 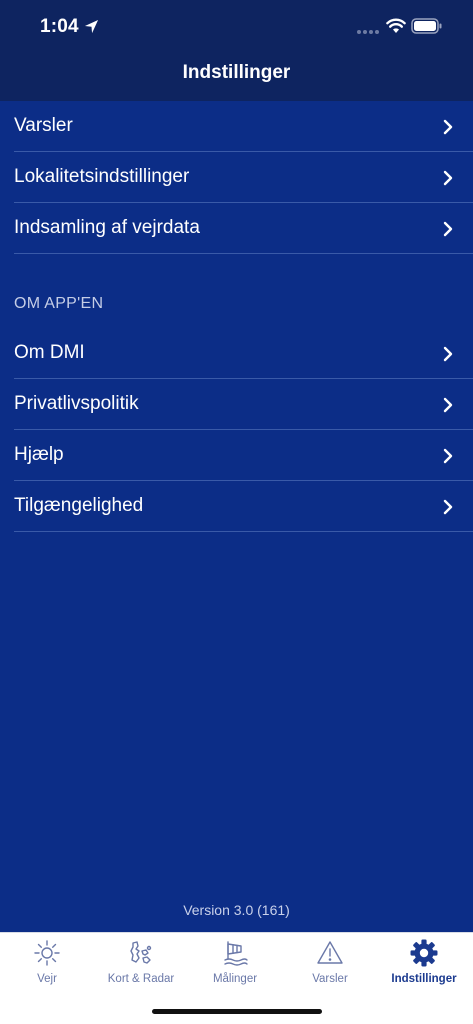 I want to click on tab-label: Målinger, so click(x=235, y=979).